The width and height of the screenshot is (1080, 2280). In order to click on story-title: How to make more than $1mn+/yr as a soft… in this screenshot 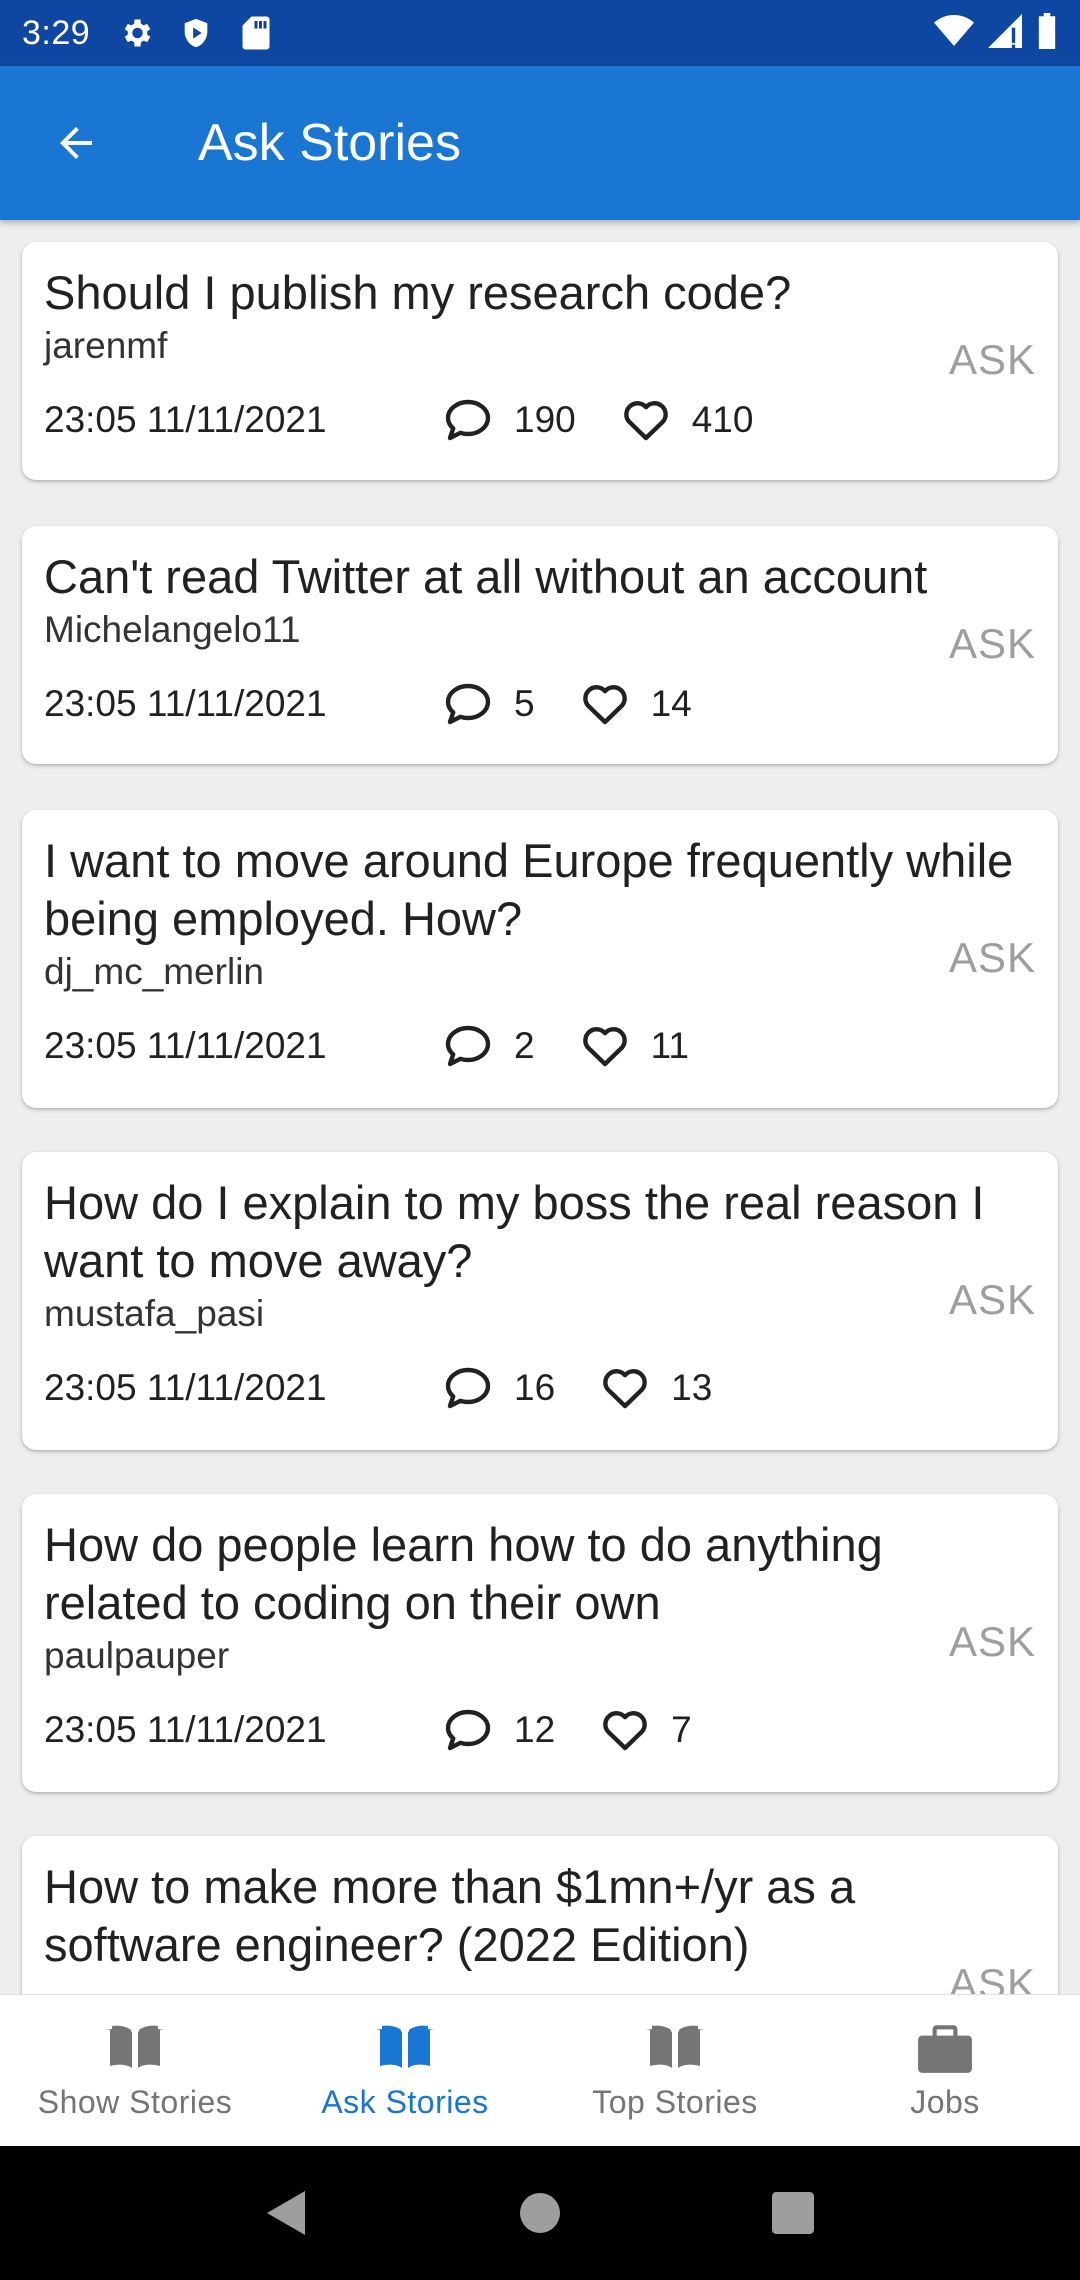, I will do `click(450, 1915)`.